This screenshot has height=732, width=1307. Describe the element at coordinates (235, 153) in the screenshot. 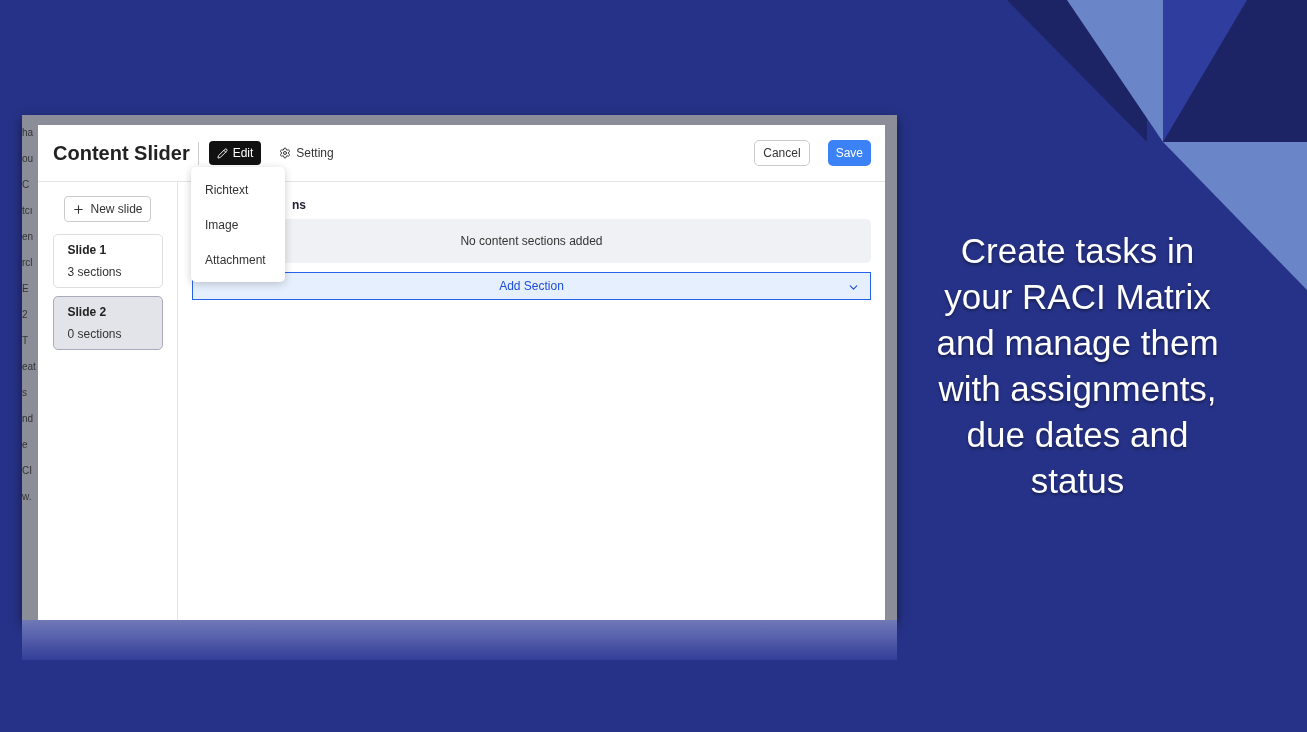

I see `tab: Edit` at that location.